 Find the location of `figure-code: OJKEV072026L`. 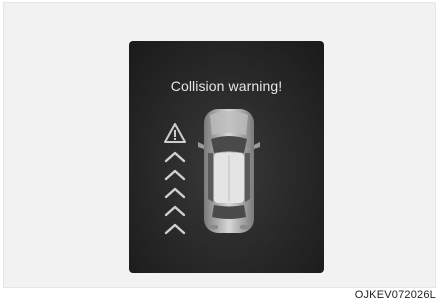

figure-code: OJKEV072026L is located at coordinates (395, 295).